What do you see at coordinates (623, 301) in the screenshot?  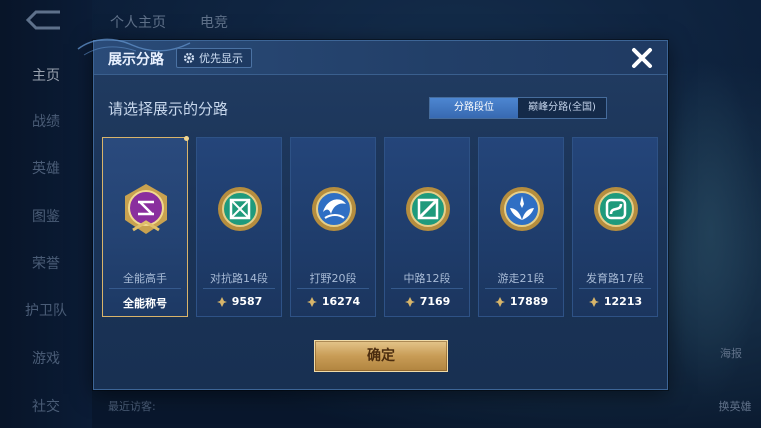 I see `lane-card-value-text: 12213` at bounding box center [623, 301].